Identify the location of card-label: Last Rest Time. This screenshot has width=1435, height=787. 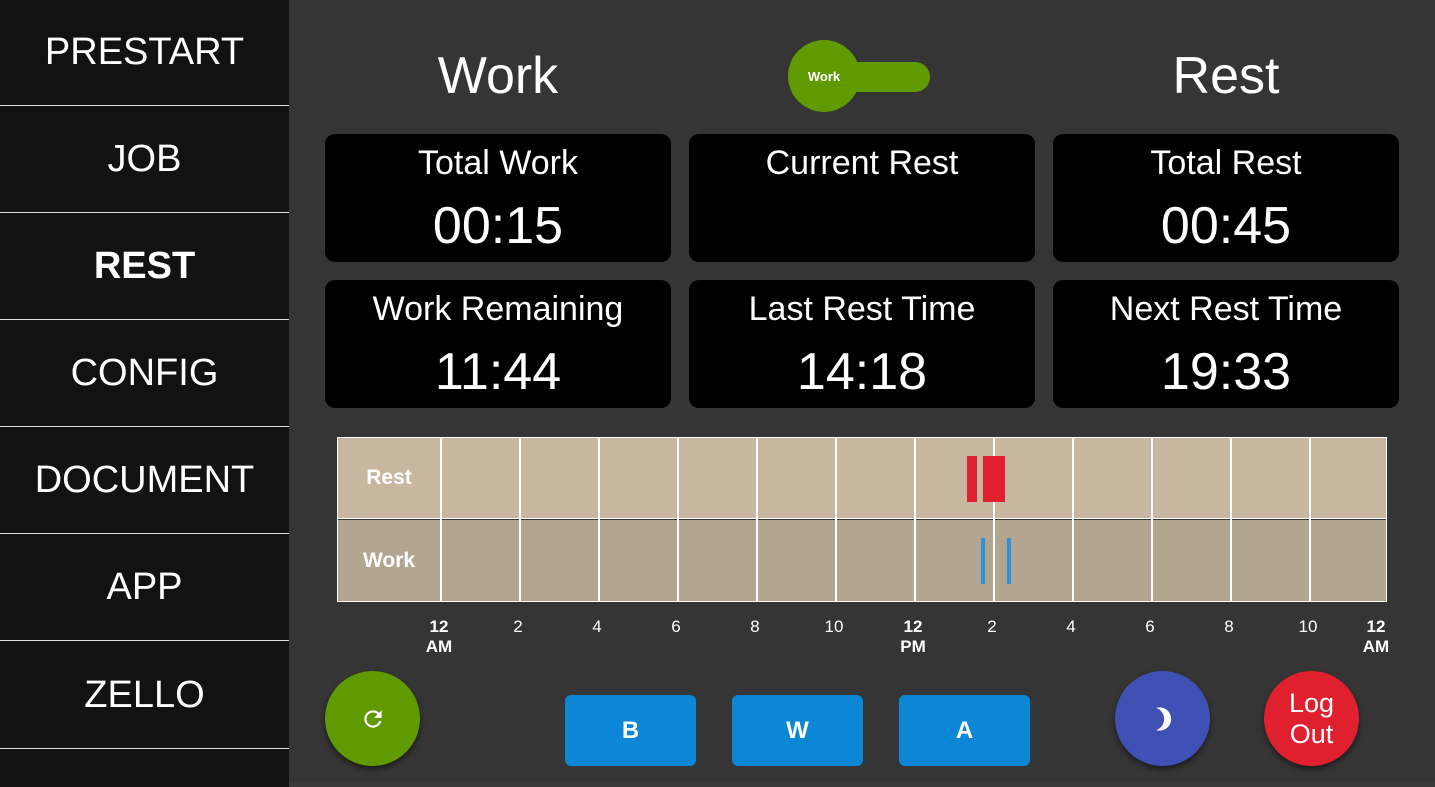
(862, 309).